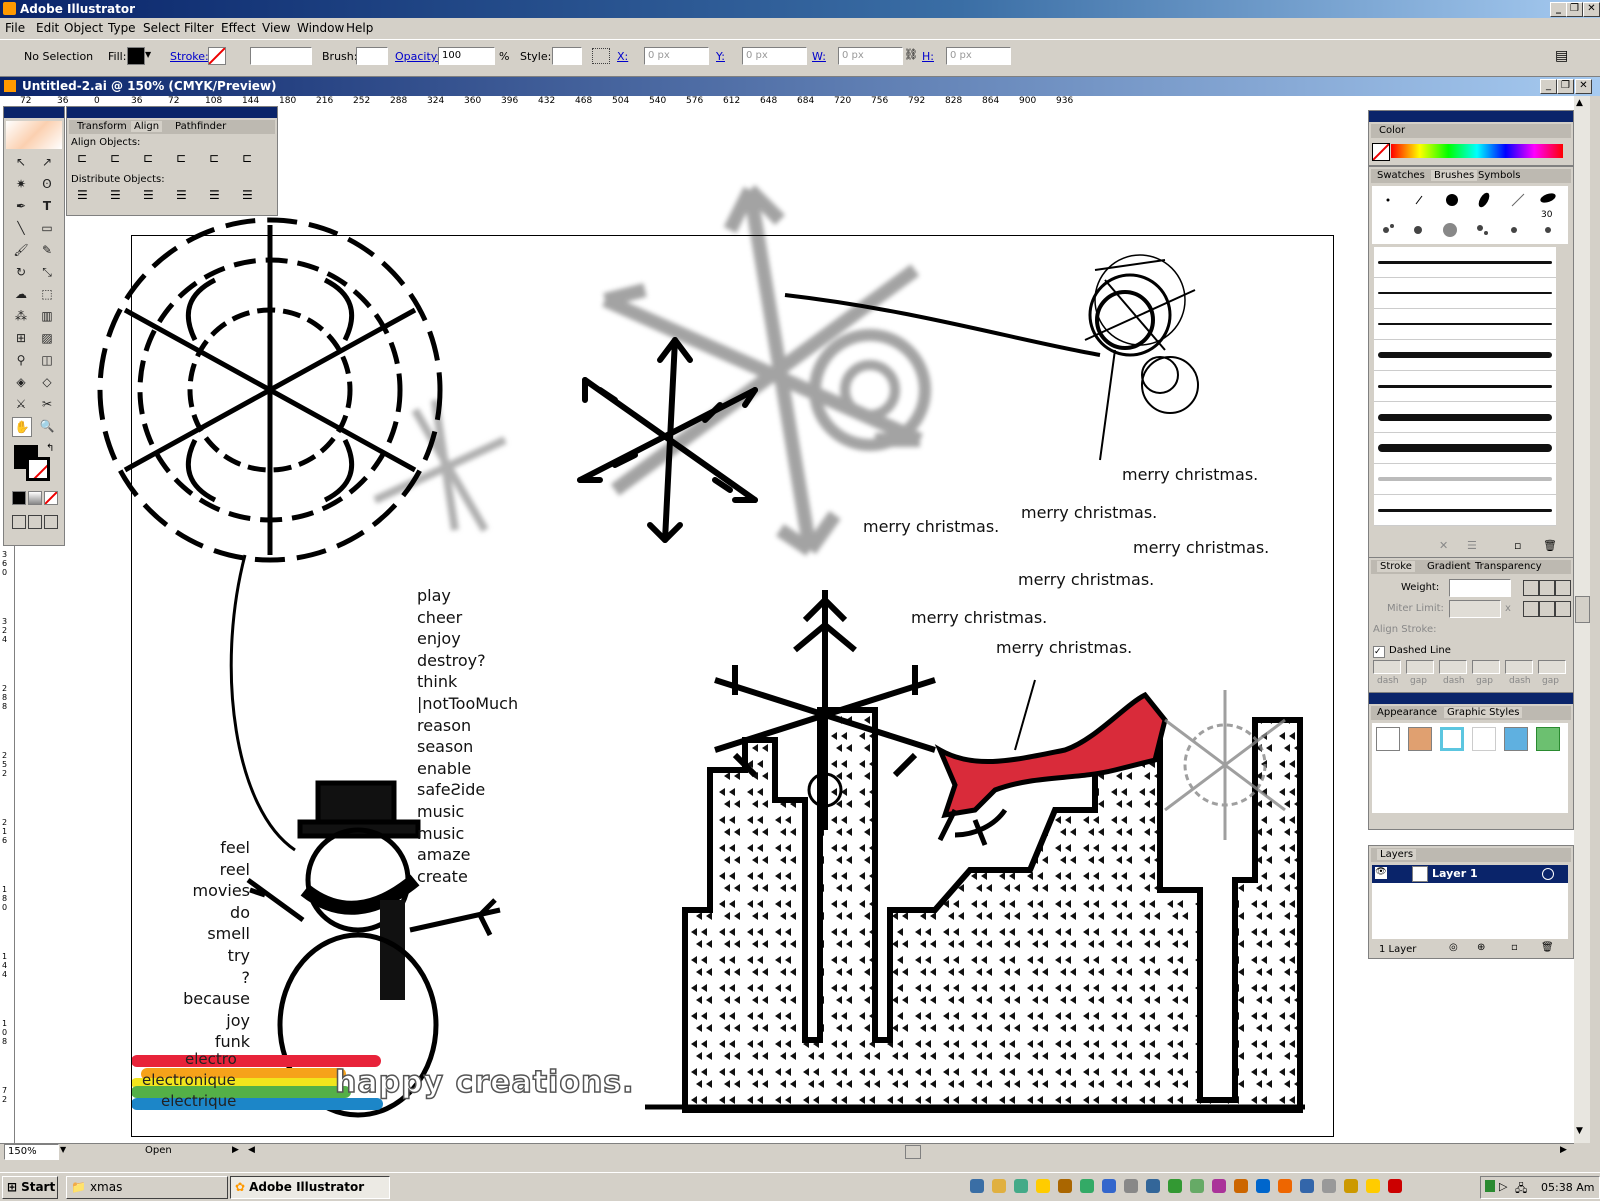 The height and width of the screenshot is (1201, 1600). Describe the element at coordinates (999, 1186) in the screenshot. I see `folder-icon` at that location.